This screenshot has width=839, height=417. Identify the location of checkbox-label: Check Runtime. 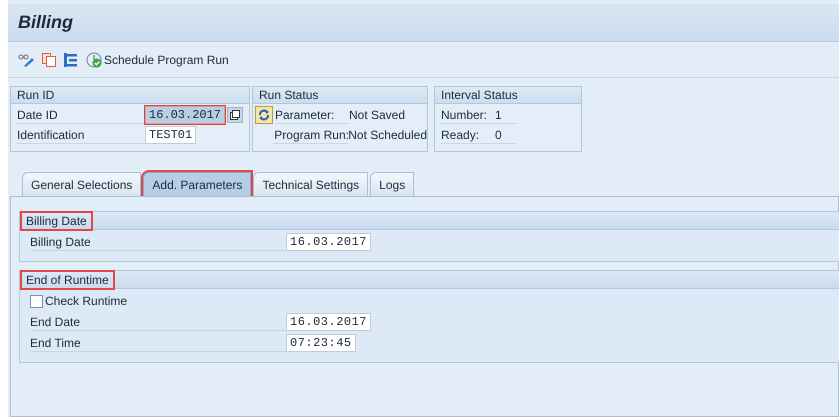
(86, 301).